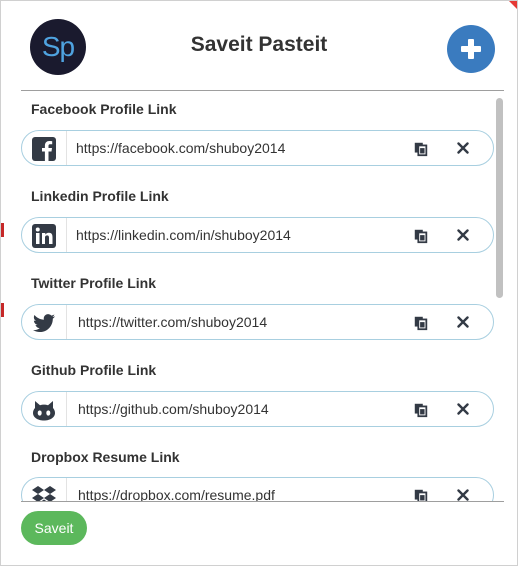  I want to click on field-value: https://facebook.com/shuboy2014, so click(180, 148).